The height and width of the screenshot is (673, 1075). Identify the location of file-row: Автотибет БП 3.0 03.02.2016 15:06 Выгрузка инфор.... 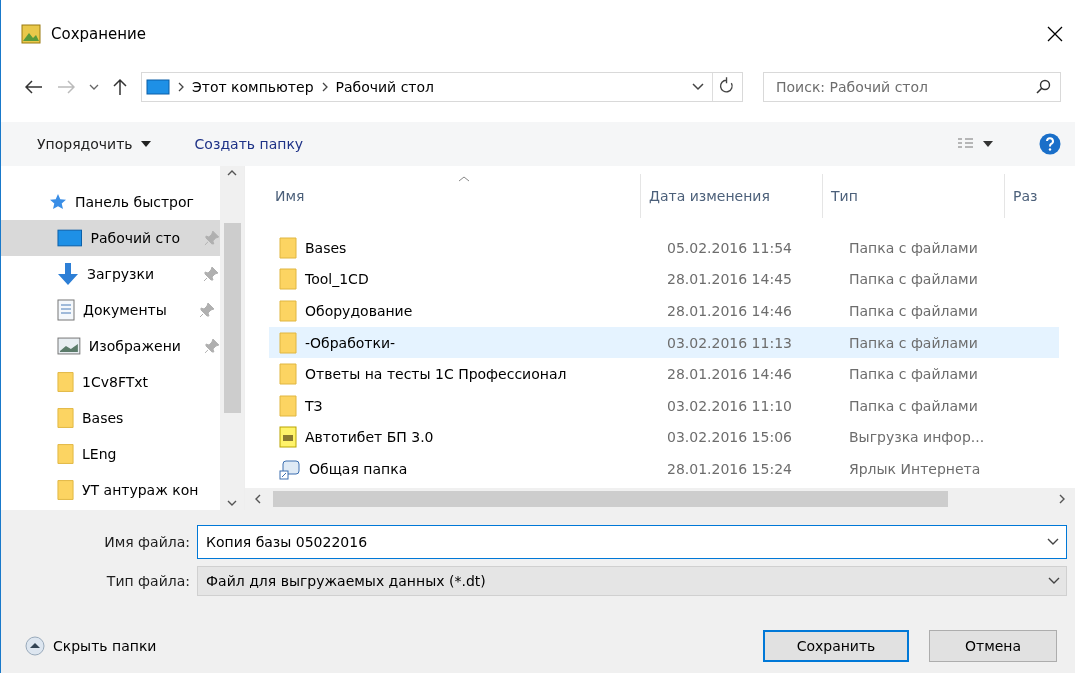
(664, 437).